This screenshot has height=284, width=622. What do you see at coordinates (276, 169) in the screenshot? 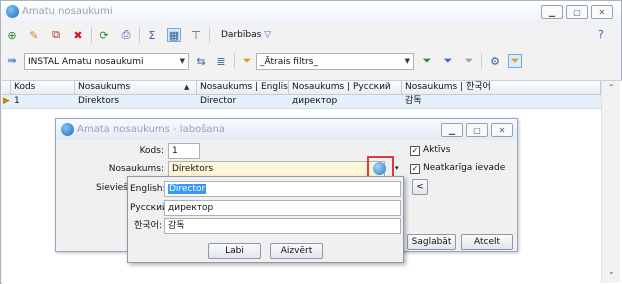
I see `name-field: Direktors` at bounding box center [276, 169].